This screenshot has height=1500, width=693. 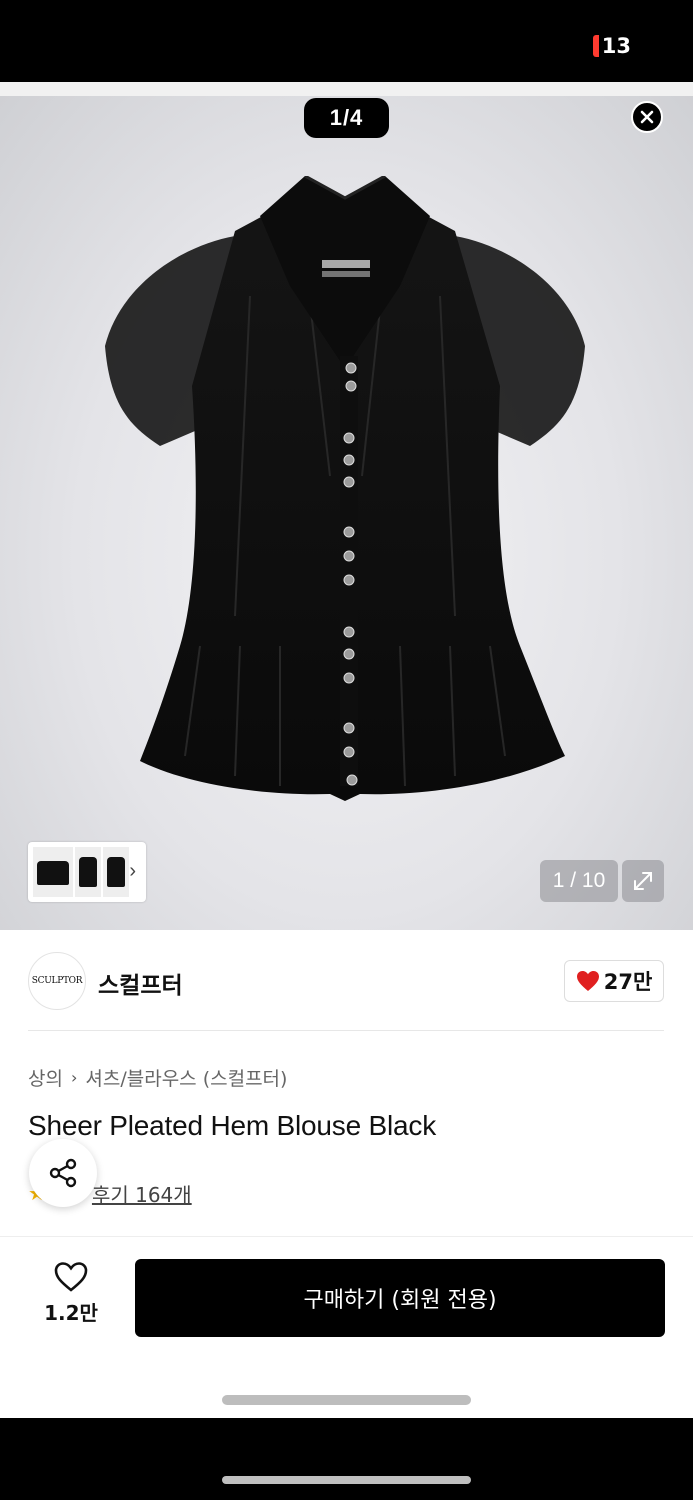 I want to click on buy-button: 구매하기 (회원 전용), so click(x=400, y=1298).